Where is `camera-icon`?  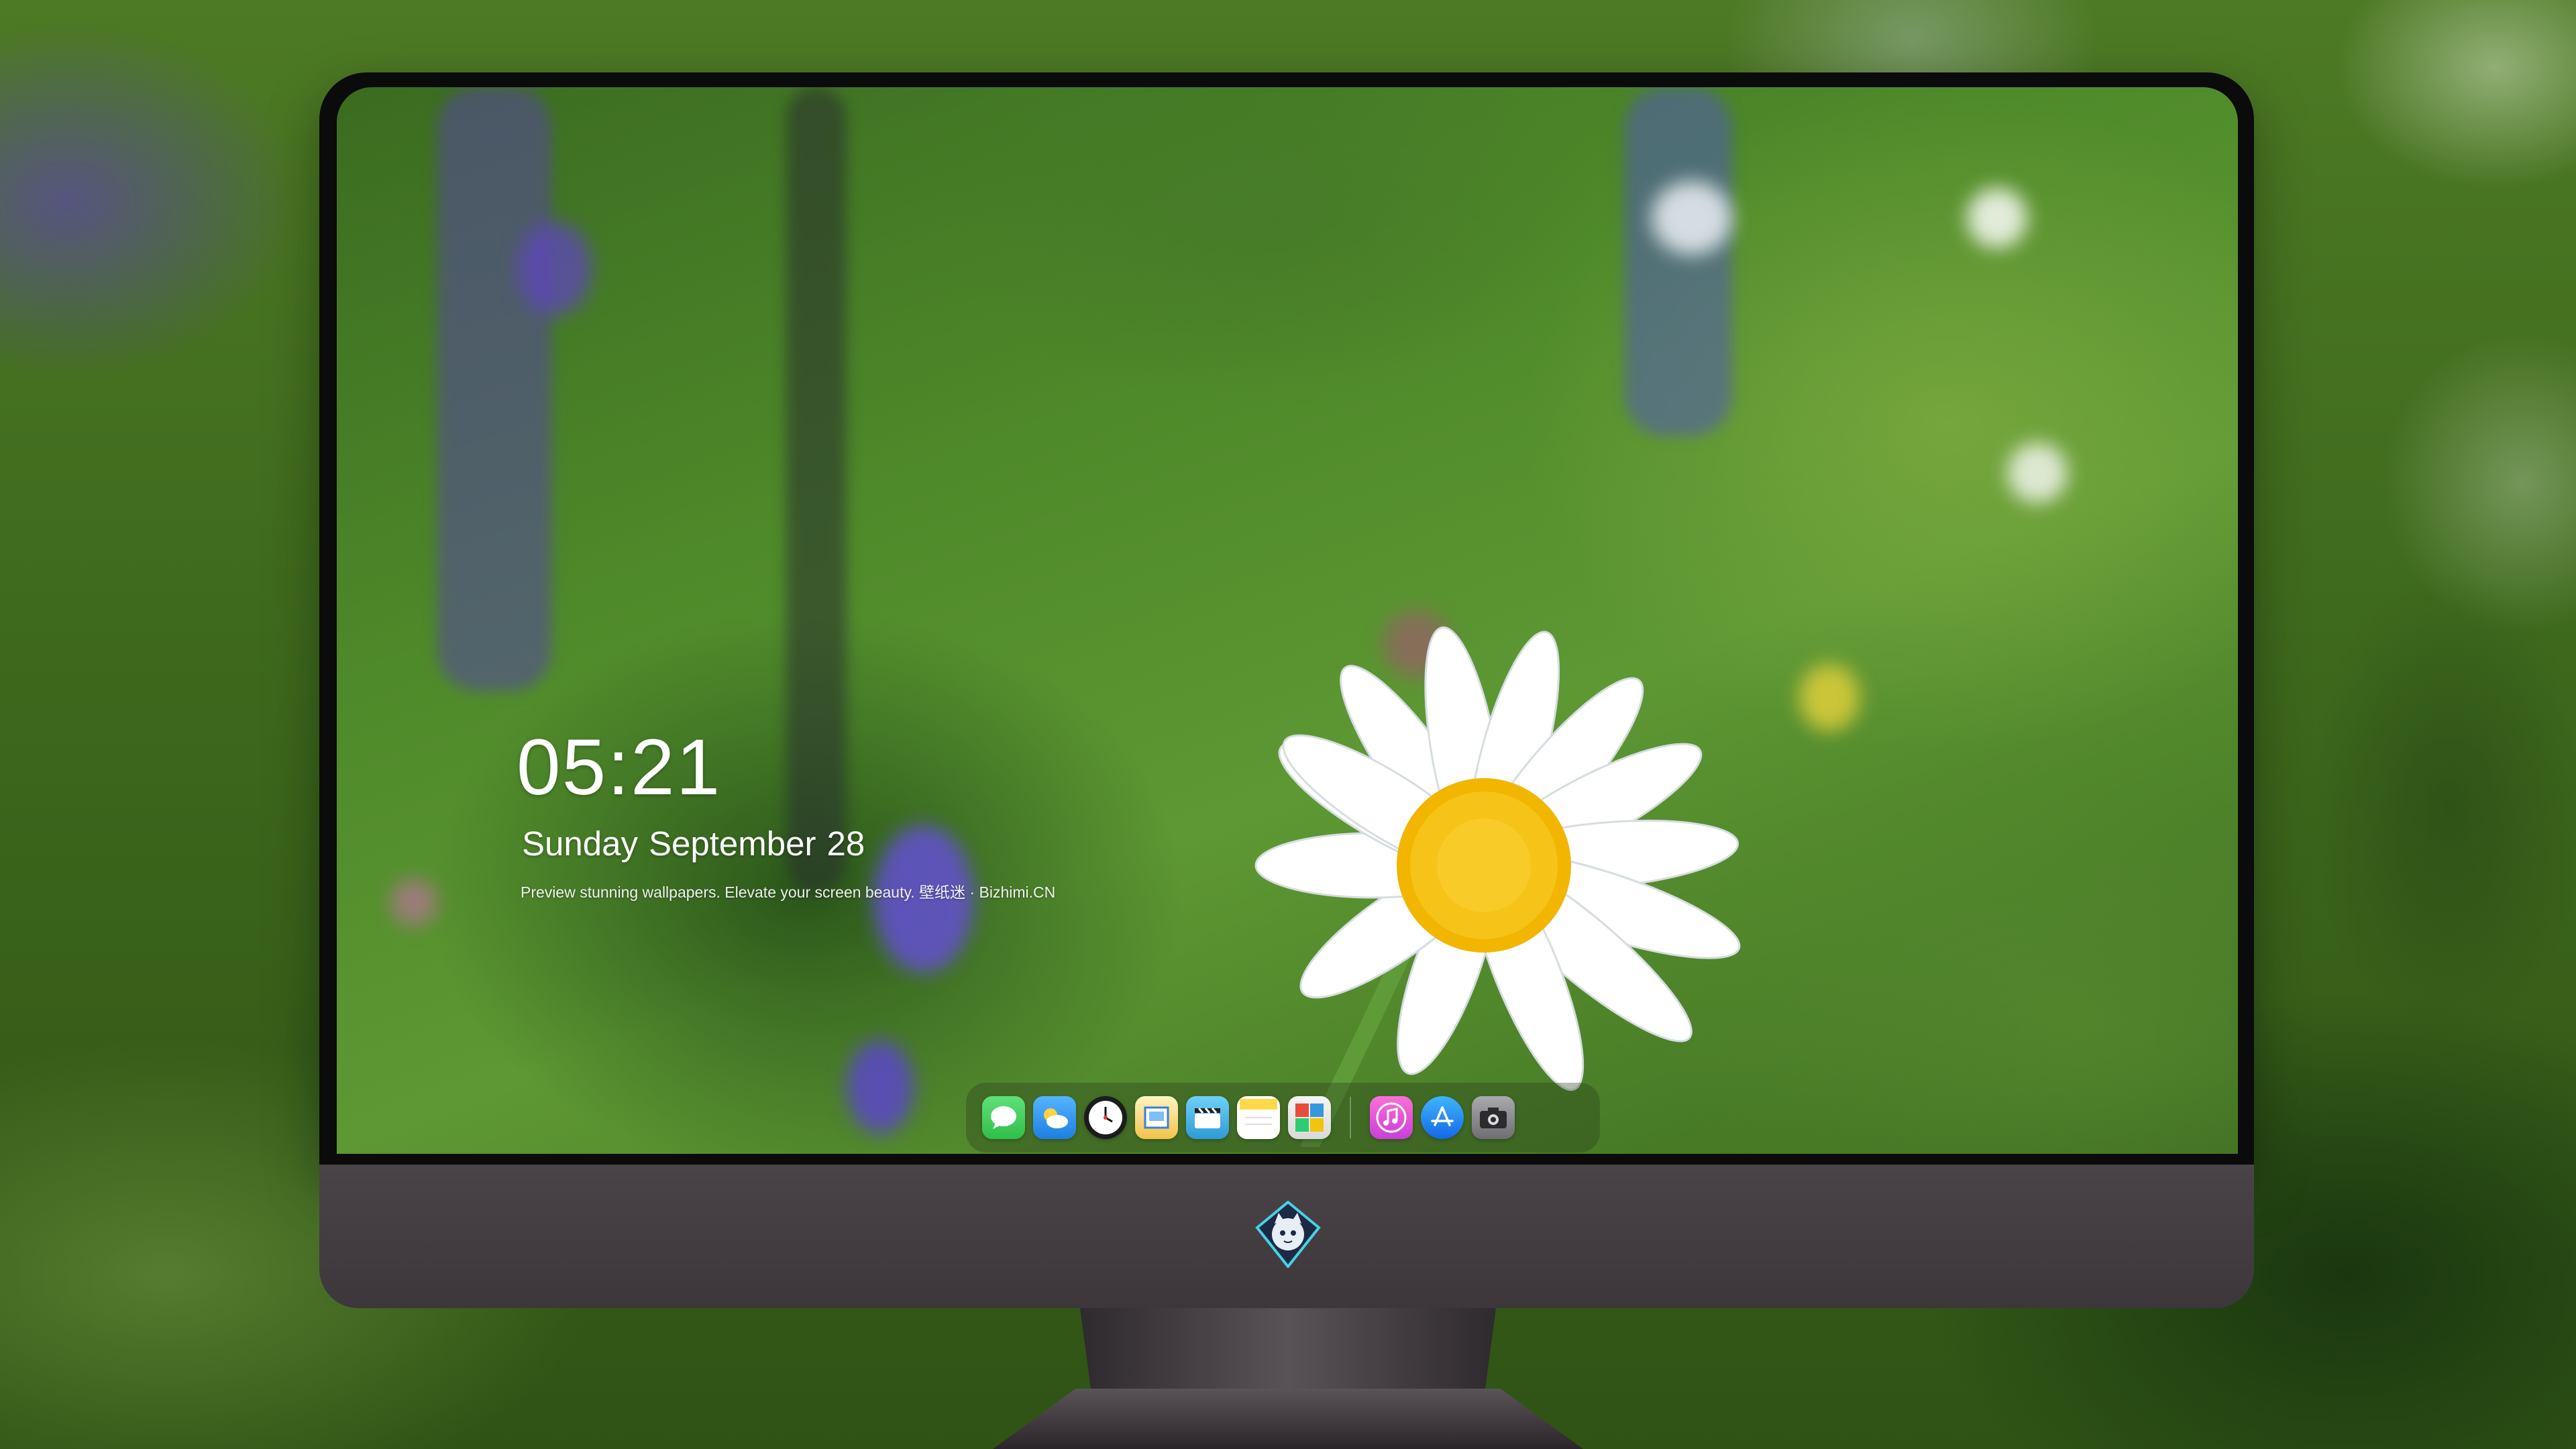 camera-icon is located at coordinates (1493, 1117).